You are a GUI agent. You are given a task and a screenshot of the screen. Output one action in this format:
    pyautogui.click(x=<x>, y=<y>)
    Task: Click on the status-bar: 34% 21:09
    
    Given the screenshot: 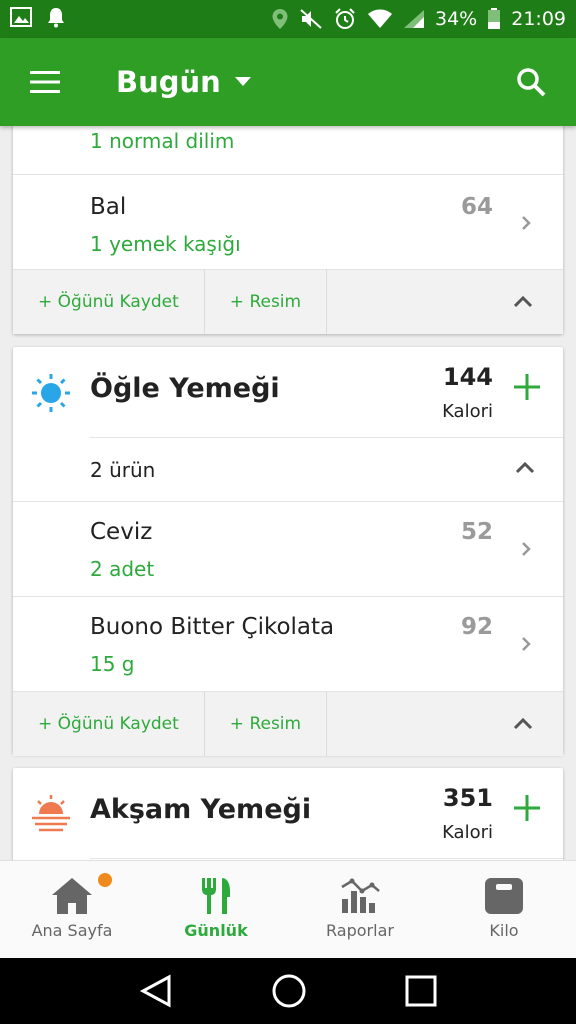 What is the action you would take?
    pyautogui.click(x=288, y=19)
    